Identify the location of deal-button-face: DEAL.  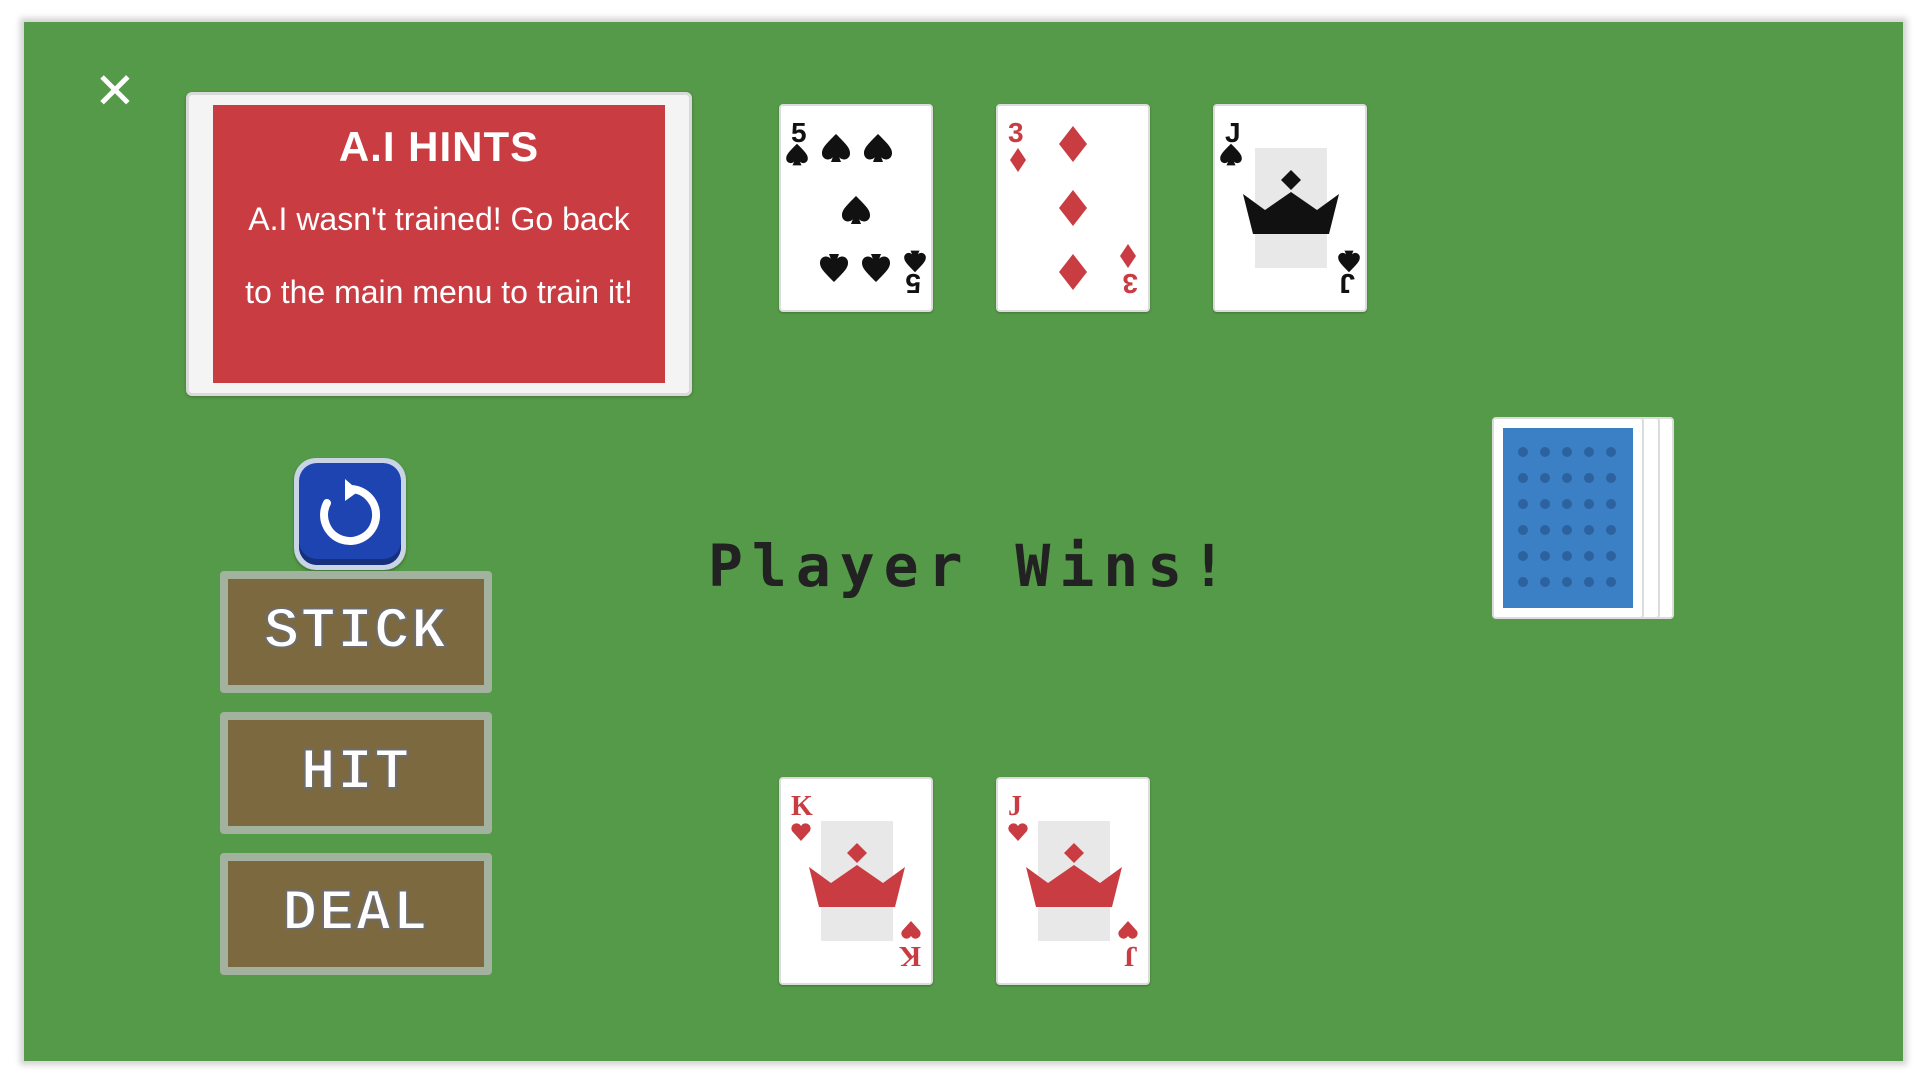
(356, 914).